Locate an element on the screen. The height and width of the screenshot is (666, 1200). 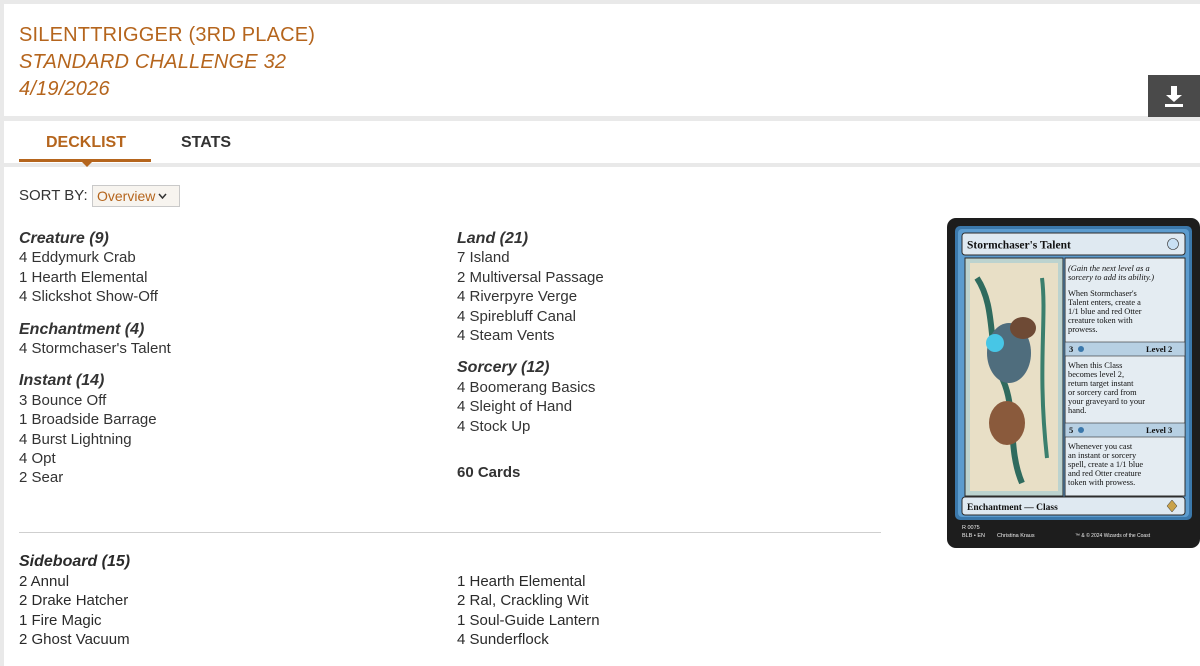
event-name: STANDARD CHALLENGE 32 is located at coordinates (153, 62).